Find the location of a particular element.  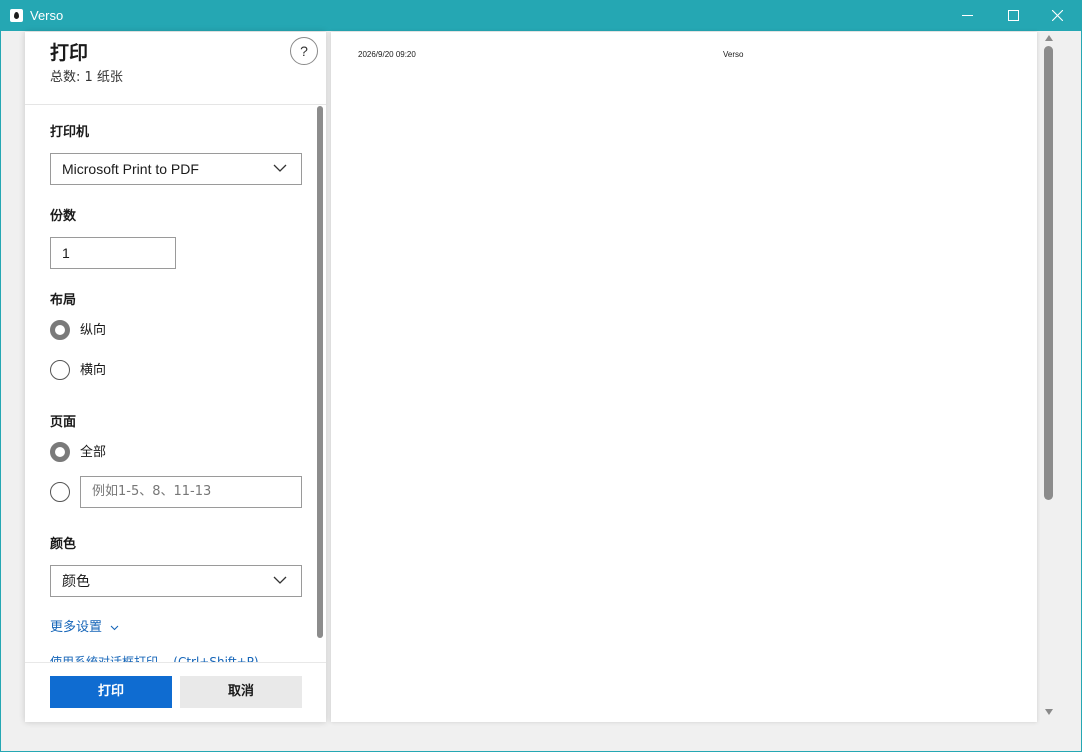

more-settings-link: 更多设置 is located at coordinates (84, 627).